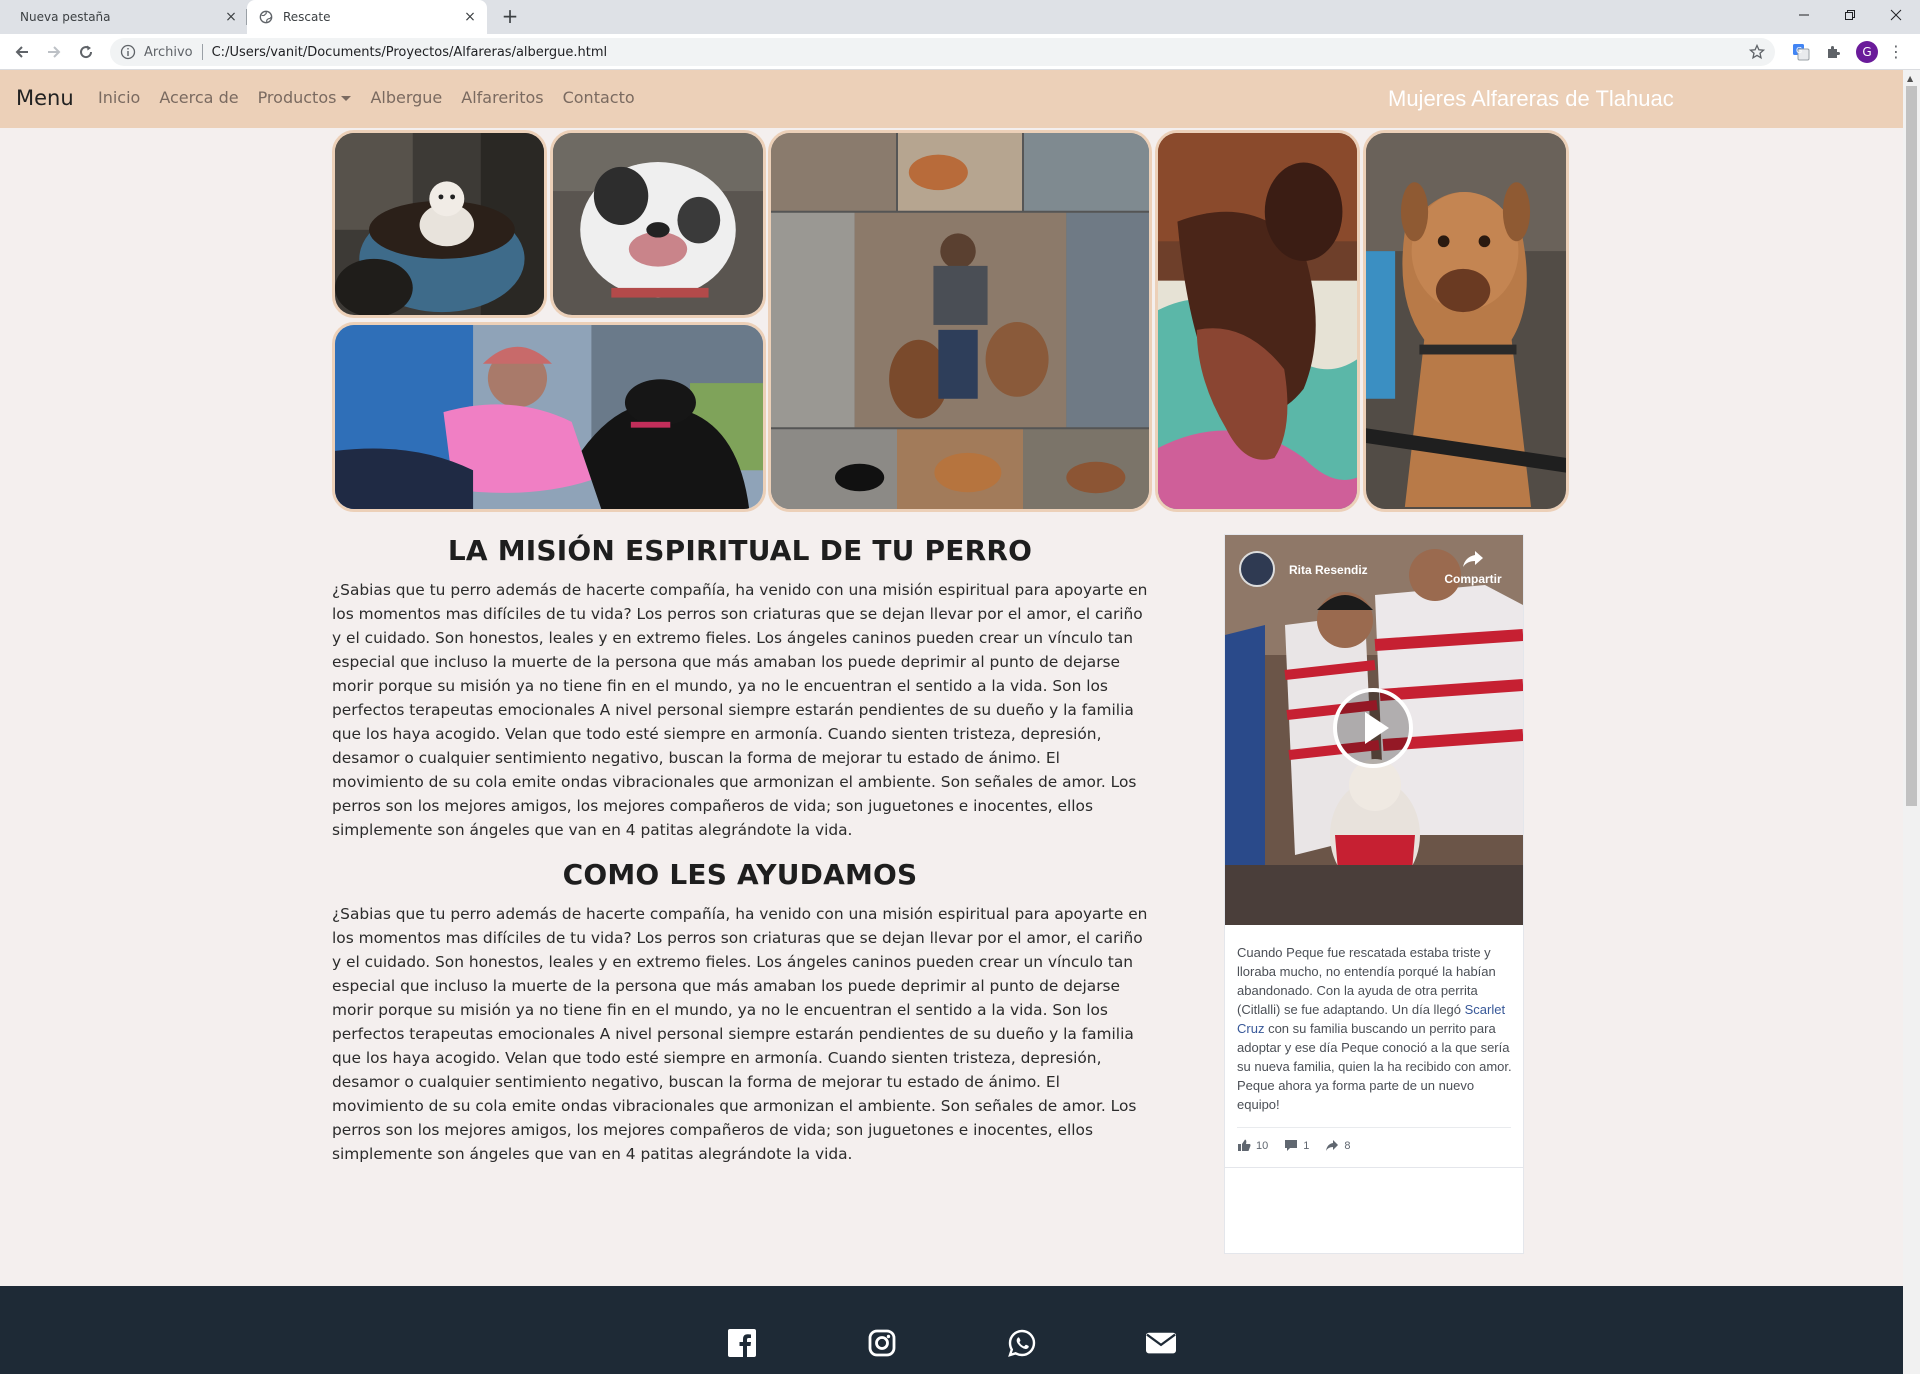  Describe the element at coordinates (658, 224) in the screenshot. I see `gallery-photo-bulldog` at that location.